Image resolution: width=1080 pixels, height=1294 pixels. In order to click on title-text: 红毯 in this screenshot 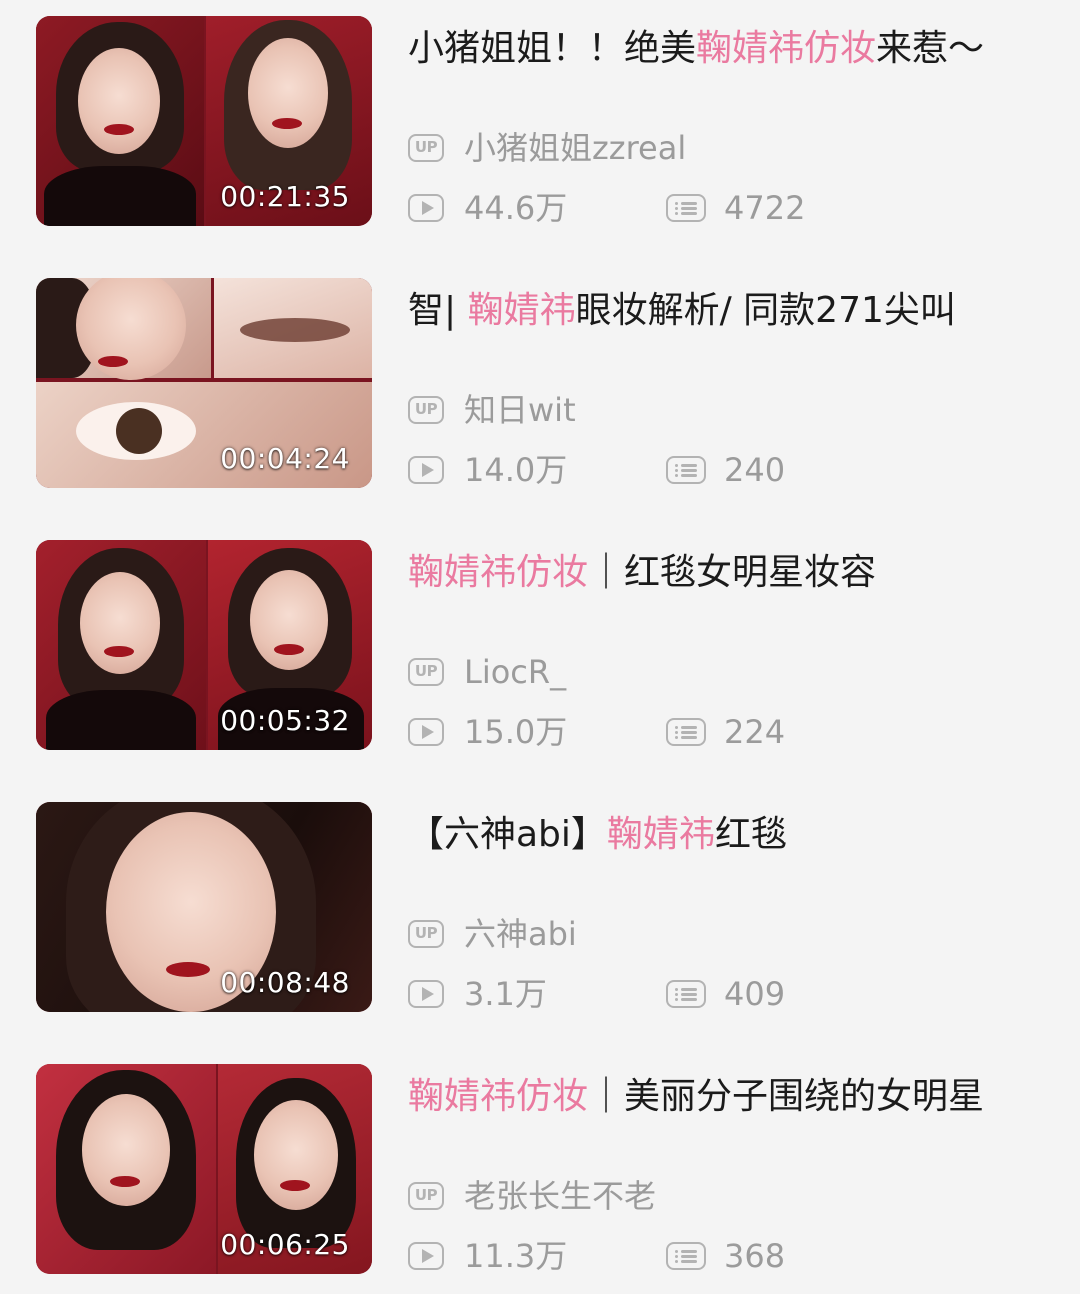, I will do `click(750, 834)`.